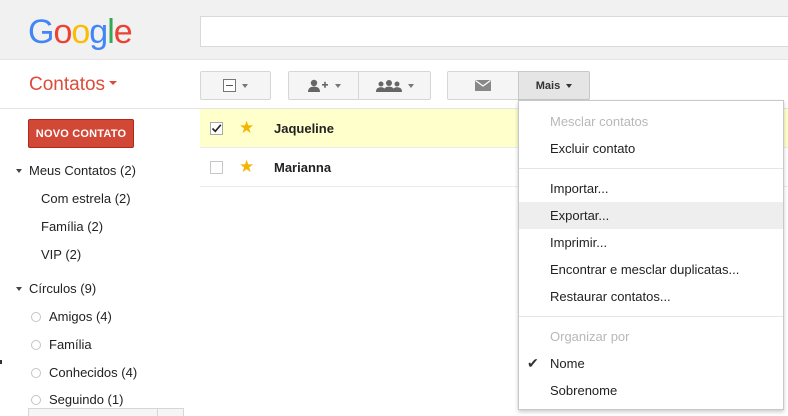 This screenshot has height=416, width=788. I want to click on sidebar-item-family-circle: Família, so click(61, 345).